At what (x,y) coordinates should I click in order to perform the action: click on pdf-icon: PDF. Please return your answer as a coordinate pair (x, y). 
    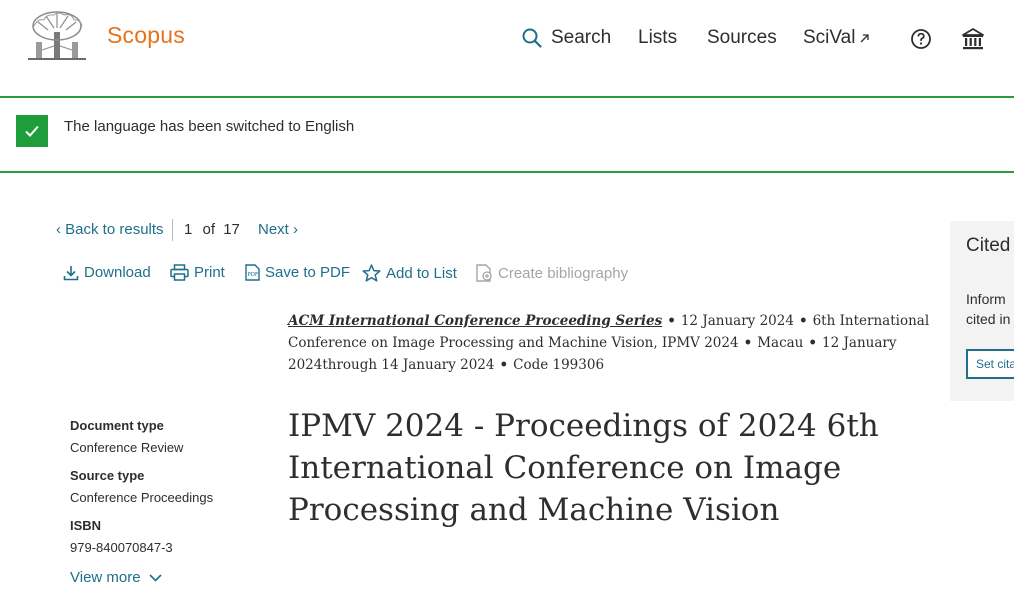
    Looking at the image, I should click on (252, 272).